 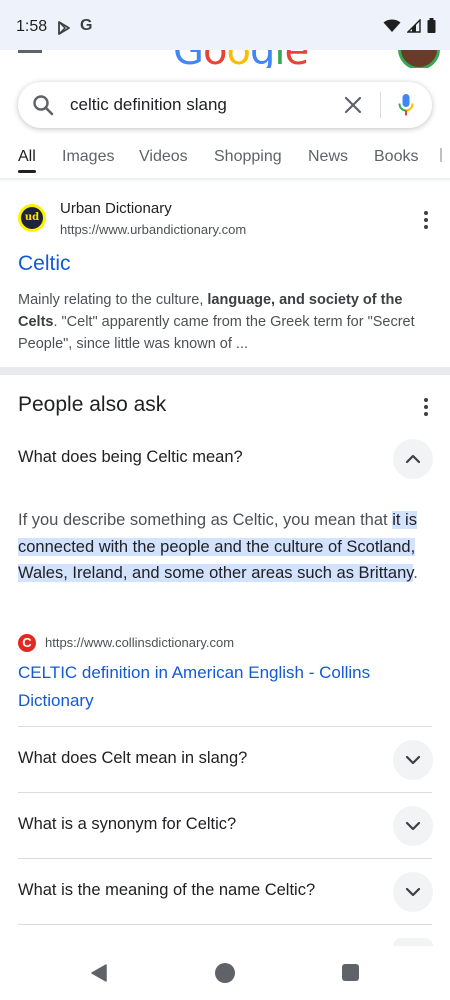 What do you see at coordinates (392, 28) in the screenshot?
I see `wifi-icon` at bounding box center [392, 28].